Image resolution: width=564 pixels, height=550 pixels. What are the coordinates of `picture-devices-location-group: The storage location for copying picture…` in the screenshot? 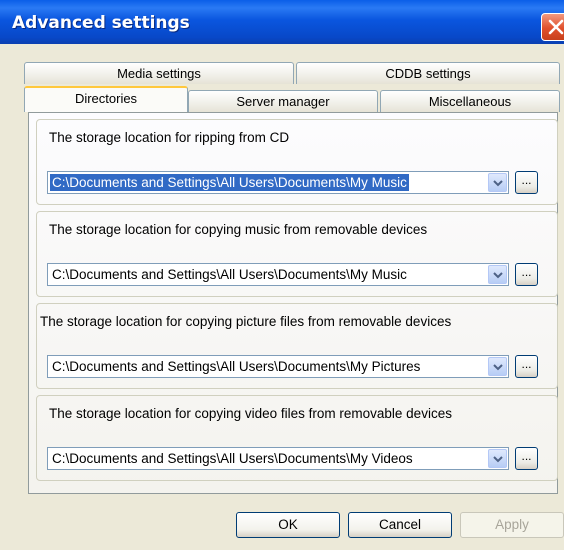 It's located at (297, 346).